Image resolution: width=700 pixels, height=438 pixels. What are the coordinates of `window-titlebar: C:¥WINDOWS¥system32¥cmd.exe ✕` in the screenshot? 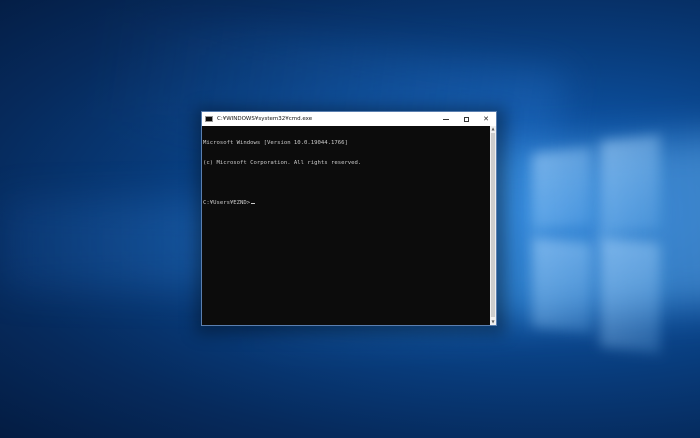 It's located at (349, 119).